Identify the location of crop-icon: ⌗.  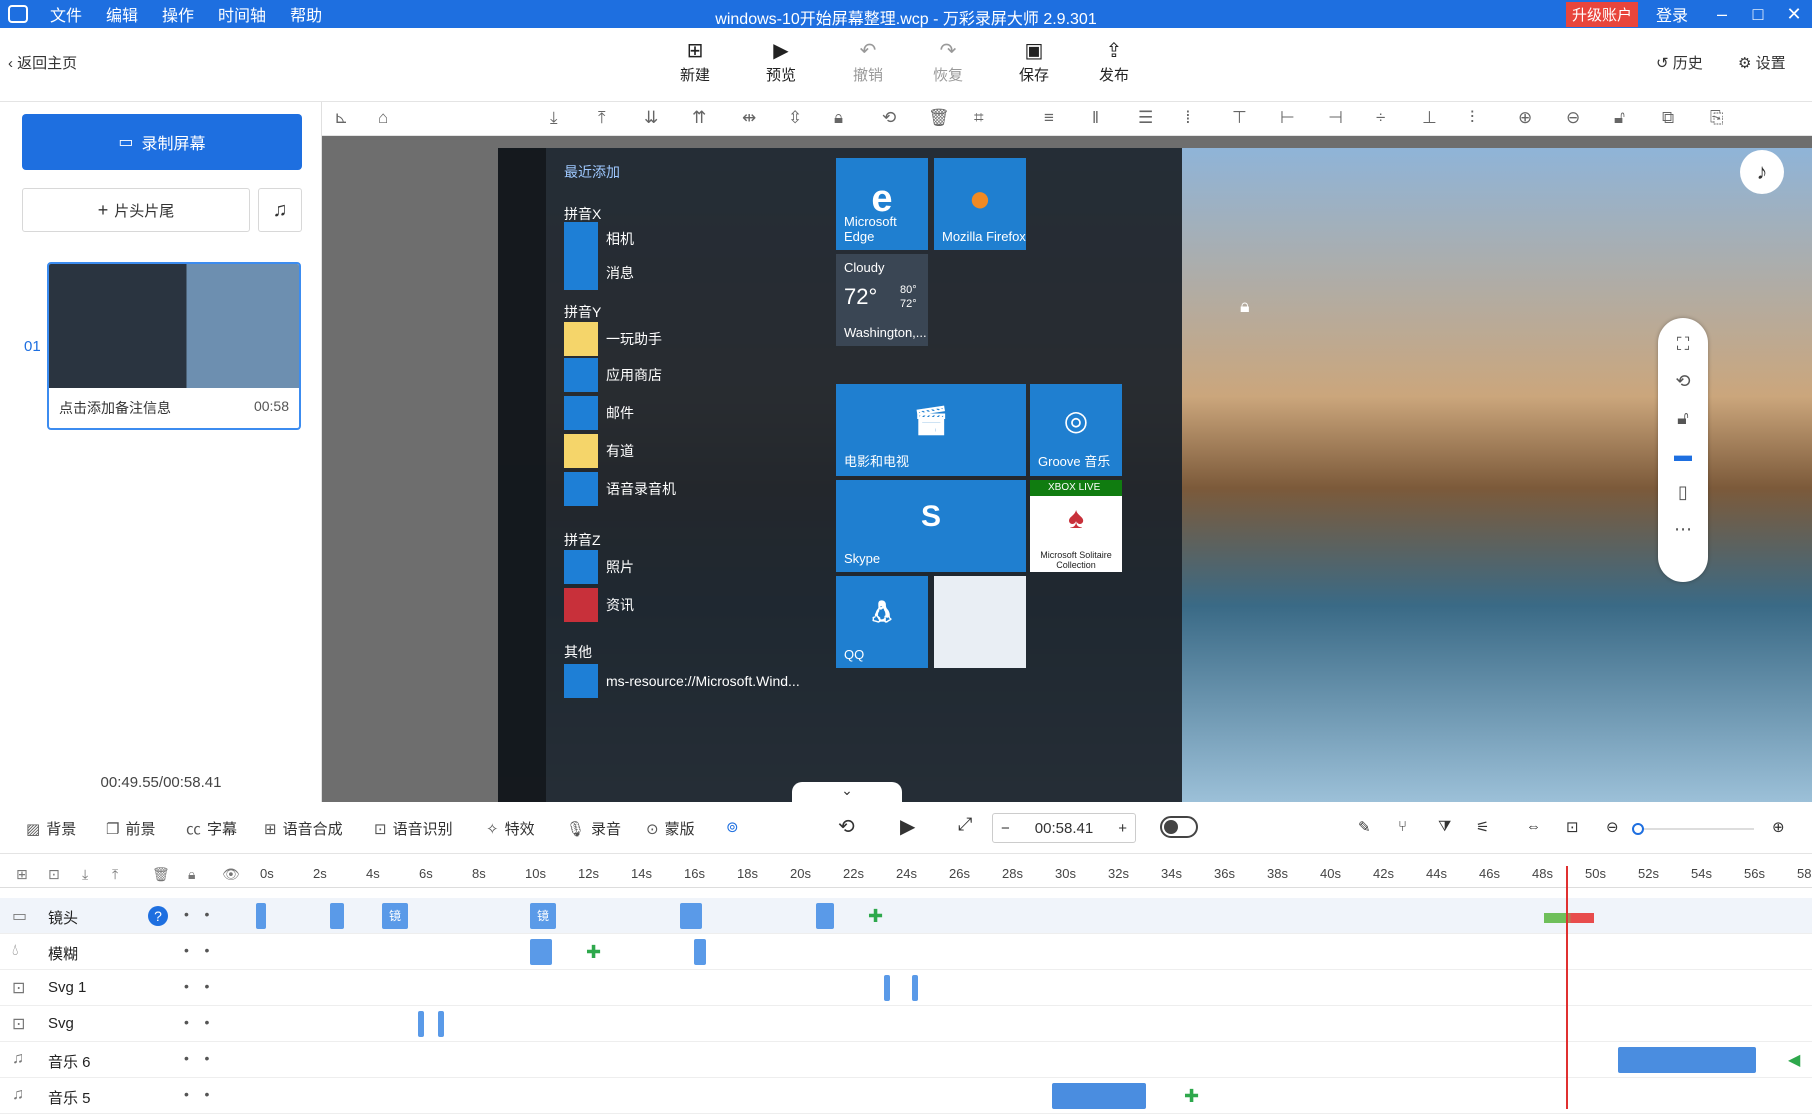
(979, 118).